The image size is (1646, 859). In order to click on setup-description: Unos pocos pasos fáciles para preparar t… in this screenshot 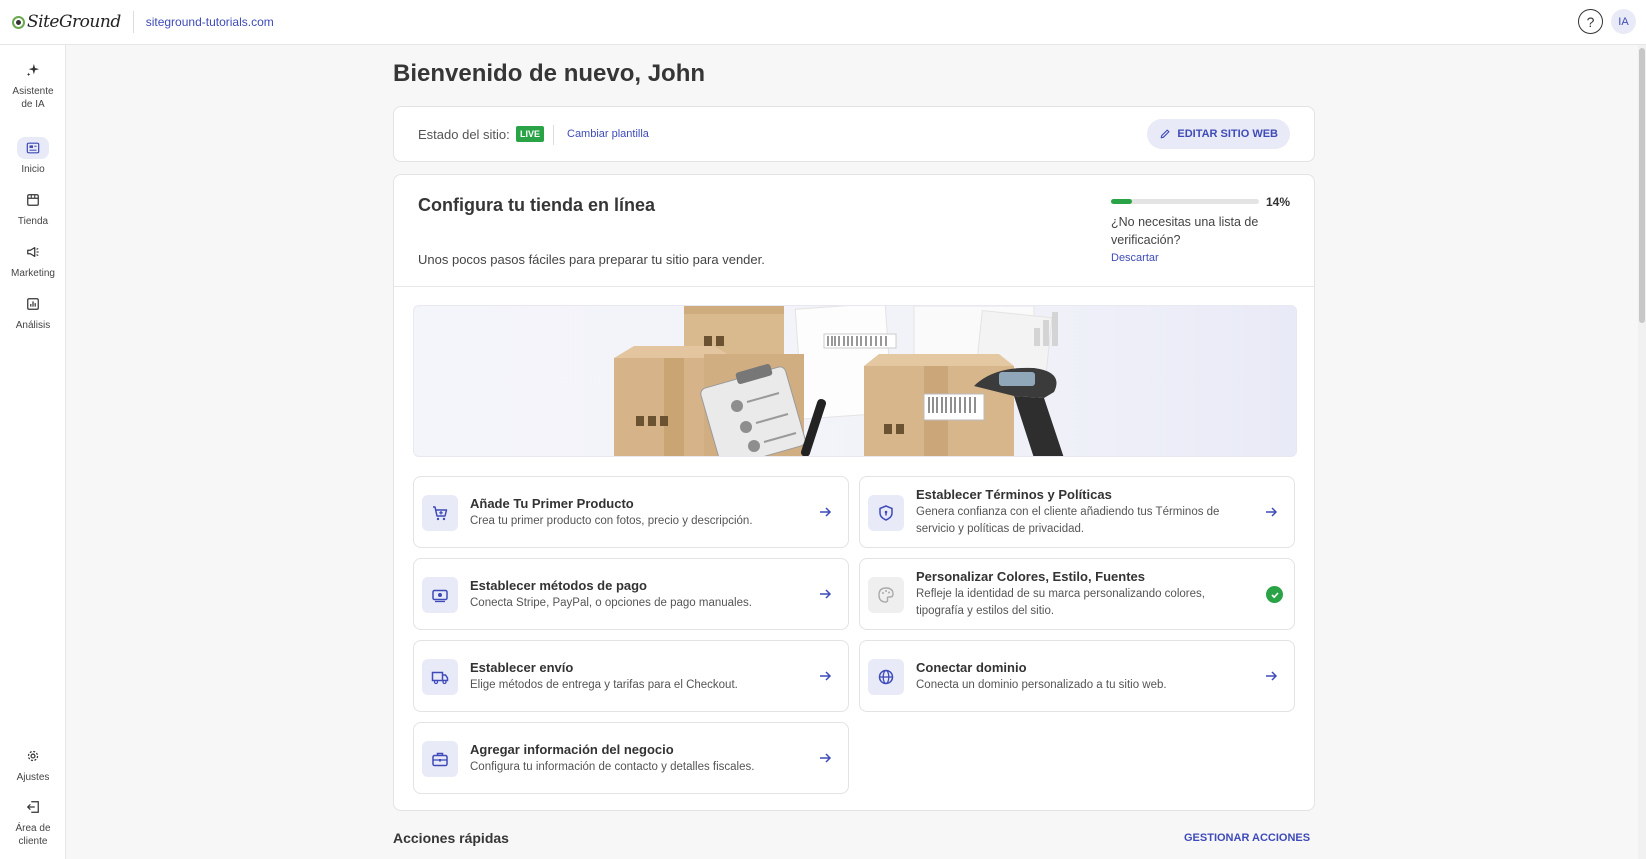, I will do `click(591, 259)`.